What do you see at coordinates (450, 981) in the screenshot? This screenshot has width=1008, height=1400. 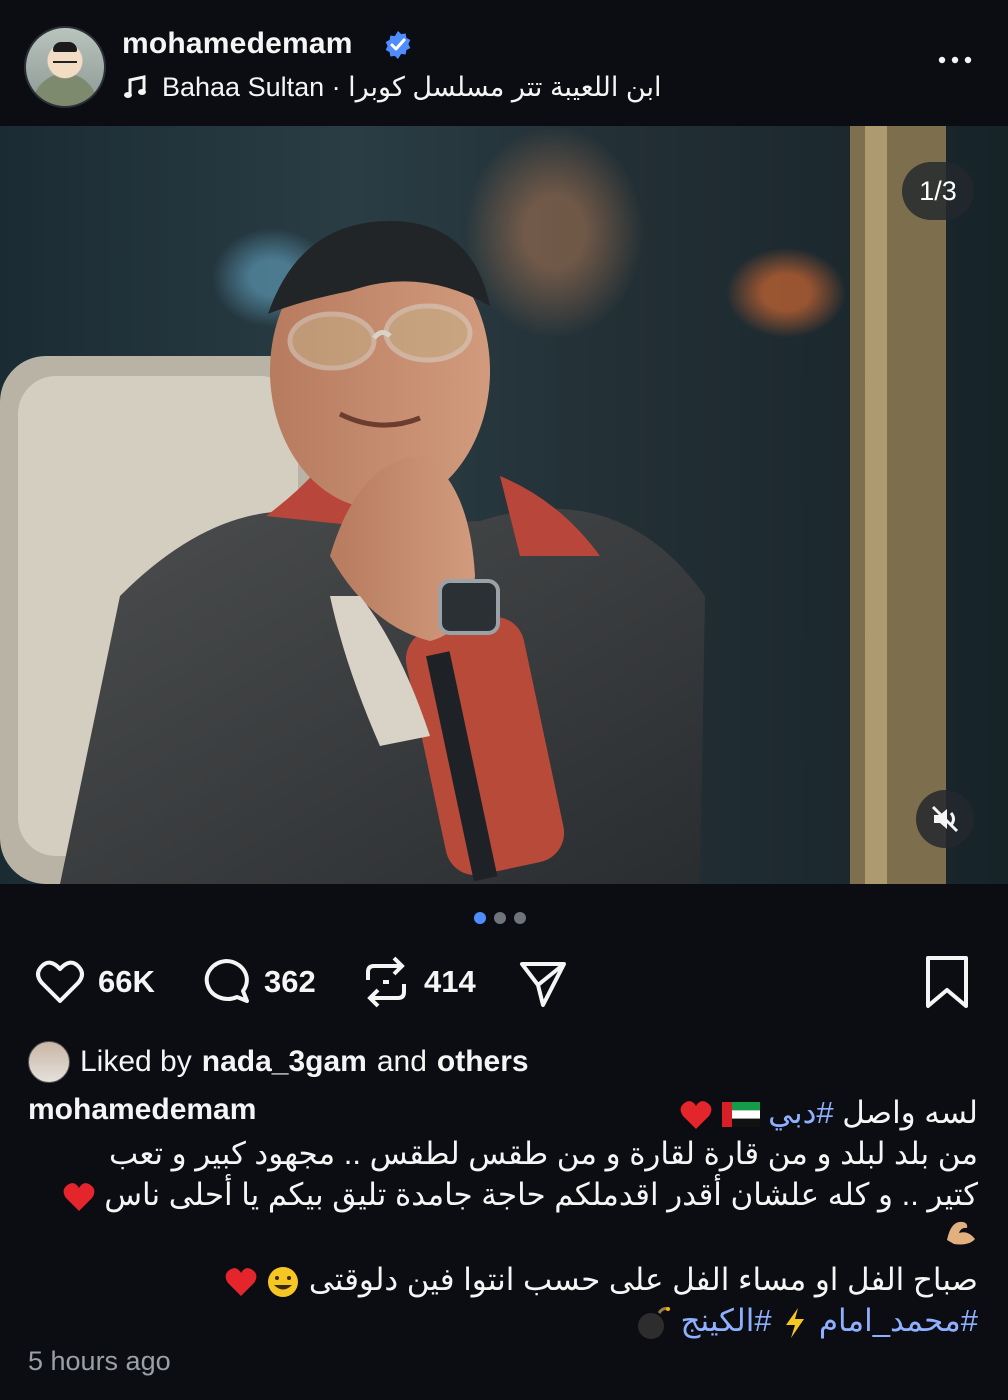 I see `repost-count: 414` at bounding box center [450, 981].